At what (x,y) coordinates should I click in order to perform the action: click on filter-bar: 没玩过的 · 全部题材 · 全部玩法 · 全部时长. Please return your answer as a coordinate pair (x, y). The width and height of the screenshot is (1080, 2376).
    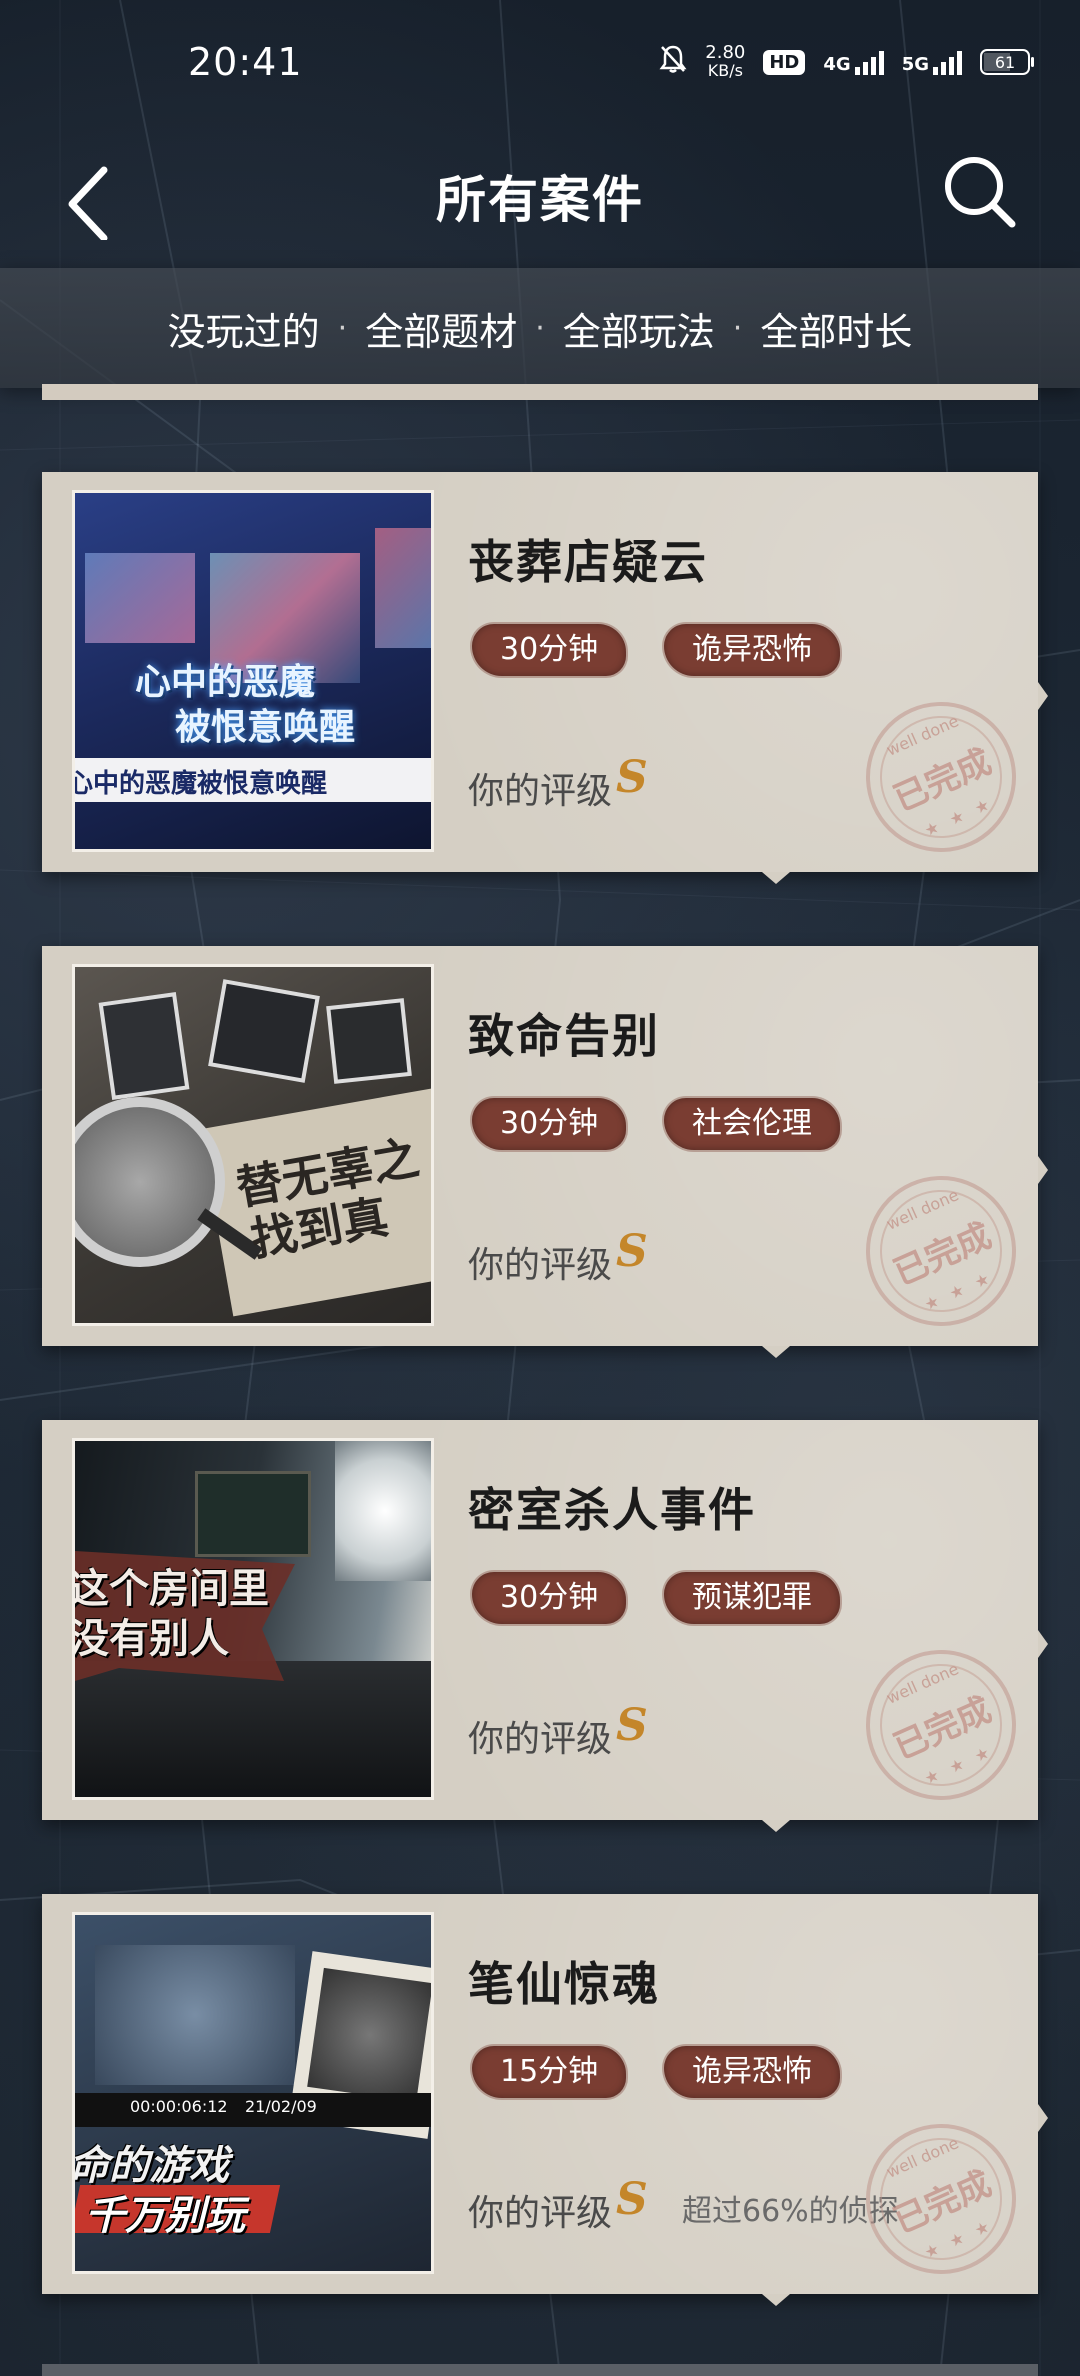
    Looking at the image, I should click on (540, 328).